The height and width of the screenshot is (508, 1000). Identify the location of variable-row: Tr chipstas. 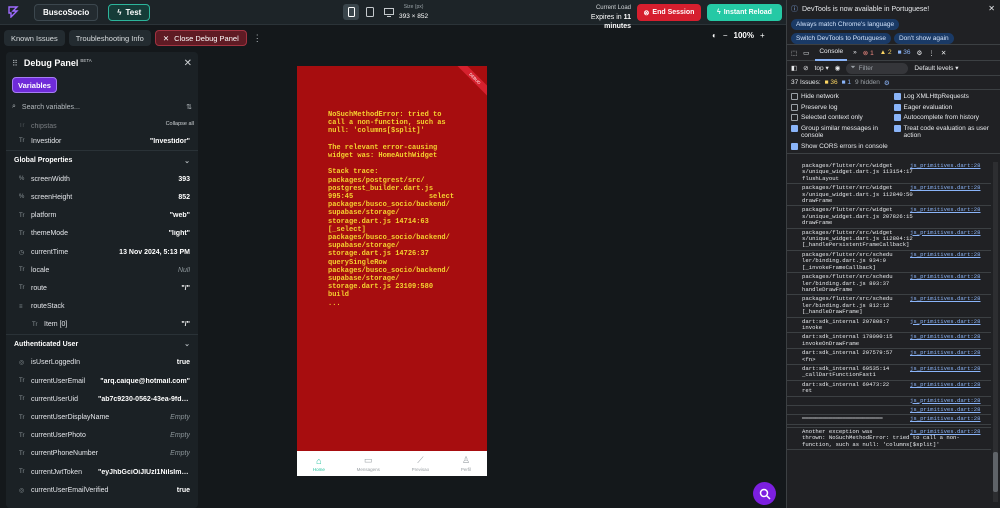
(102, 126).